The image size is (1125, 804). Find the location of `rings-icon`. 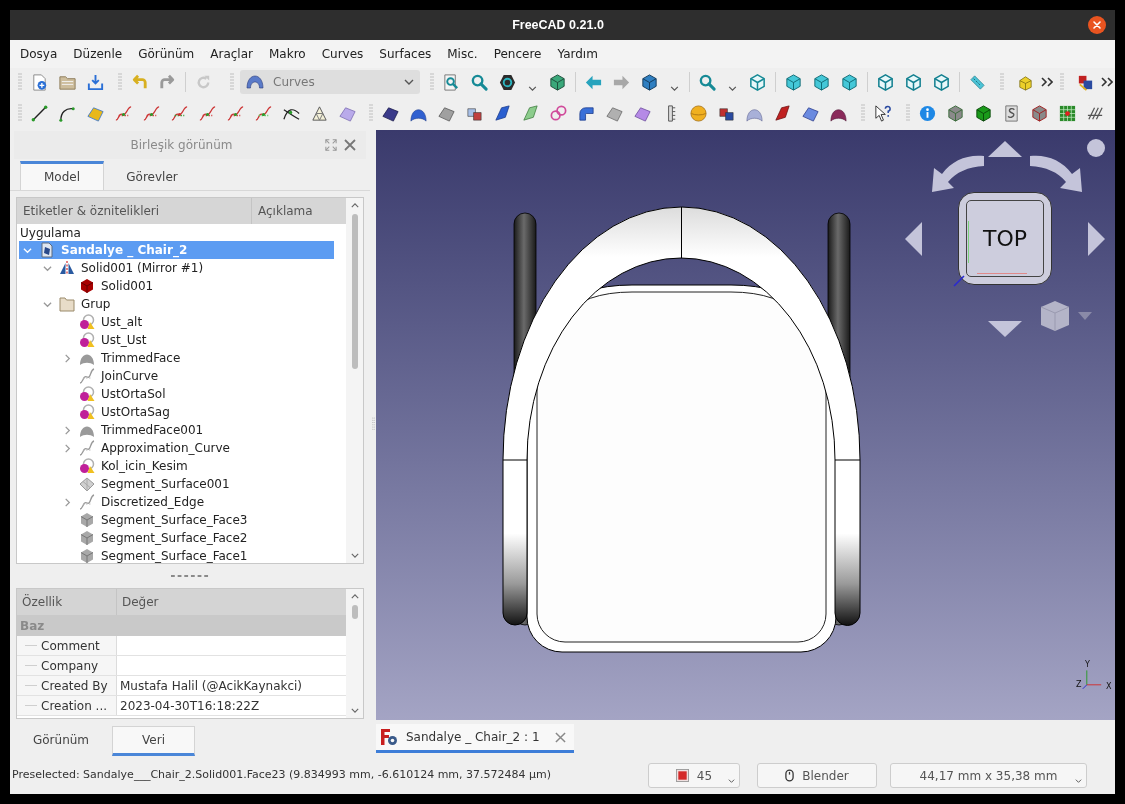

rings-icon is located at coordinates (558, 113).